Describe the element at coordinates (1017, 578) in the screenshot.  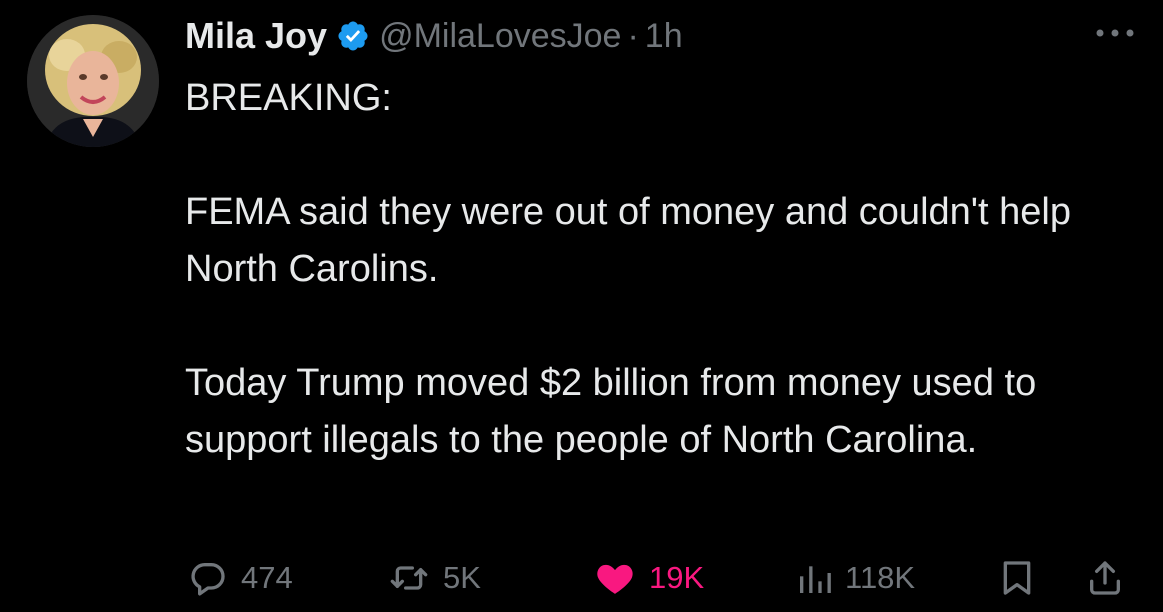
I see `bookmark-icon` at that location.